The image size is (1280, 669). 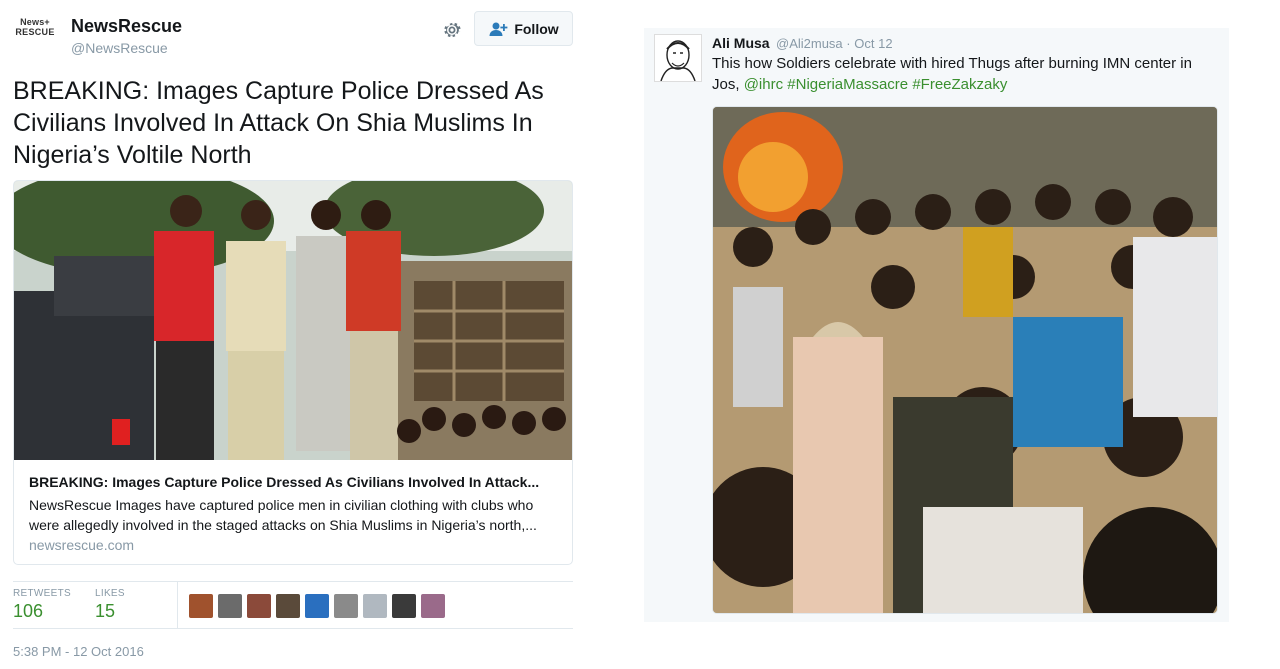 I want to click on likes-label: LIKES, so click(x=110, y=593).